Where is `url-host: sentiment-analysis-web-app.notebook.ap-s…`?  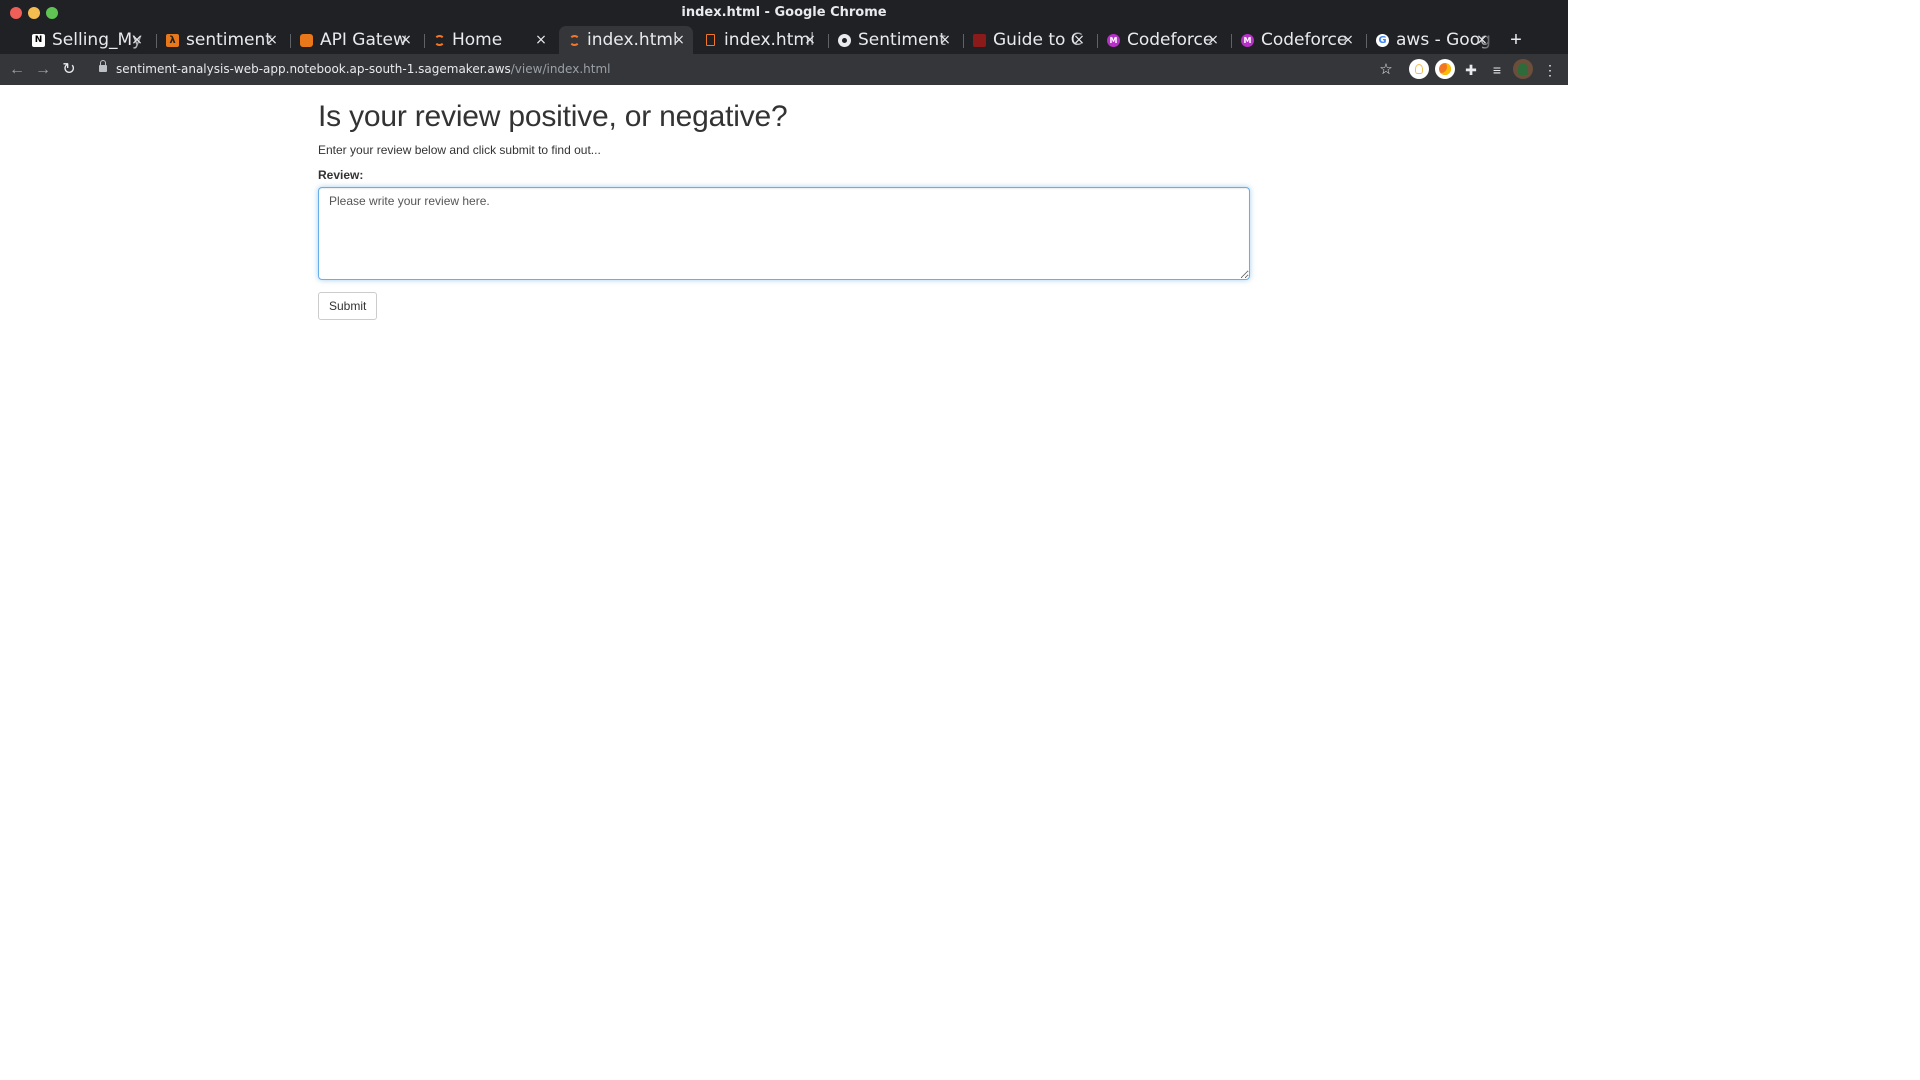 url-host: sentiment-analysis-web-app.notebook.ap-s… is located at coordinates (313, 69).